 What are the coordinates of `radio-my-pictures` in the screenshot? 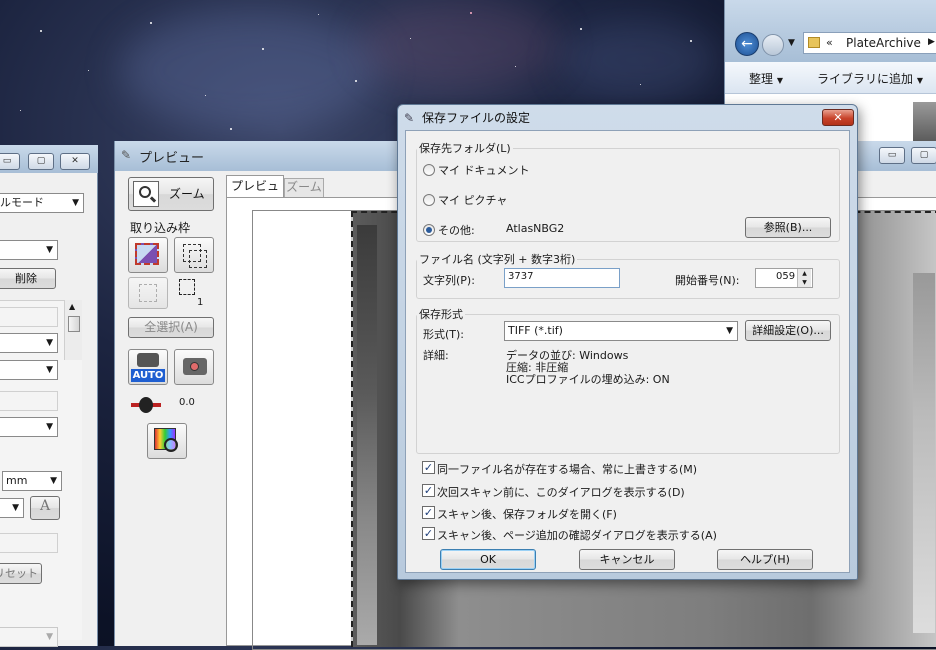 It's located at (429, 200).